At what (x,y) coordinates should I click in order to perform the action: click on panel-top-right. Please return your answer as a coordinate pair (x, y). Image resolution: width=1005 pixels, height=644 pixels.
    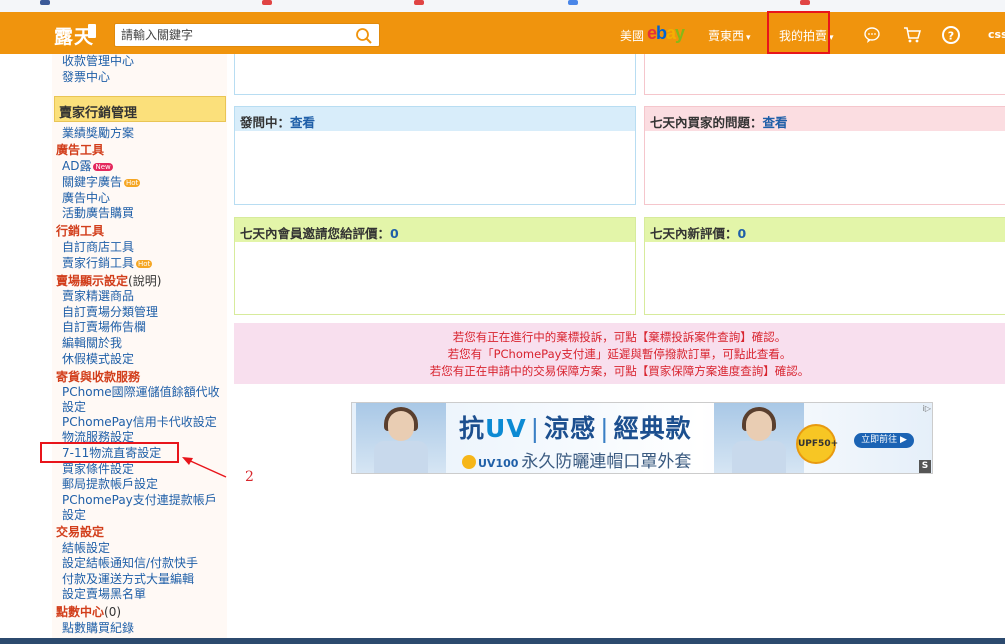
    Looking at the image, I should click on (824, 74).